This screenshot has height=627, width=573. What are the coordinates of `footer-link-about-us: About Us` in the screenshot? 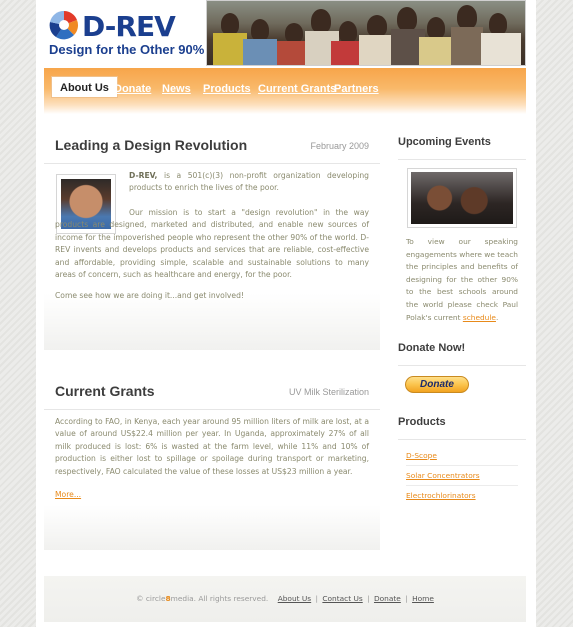 It's located at (294, 598).